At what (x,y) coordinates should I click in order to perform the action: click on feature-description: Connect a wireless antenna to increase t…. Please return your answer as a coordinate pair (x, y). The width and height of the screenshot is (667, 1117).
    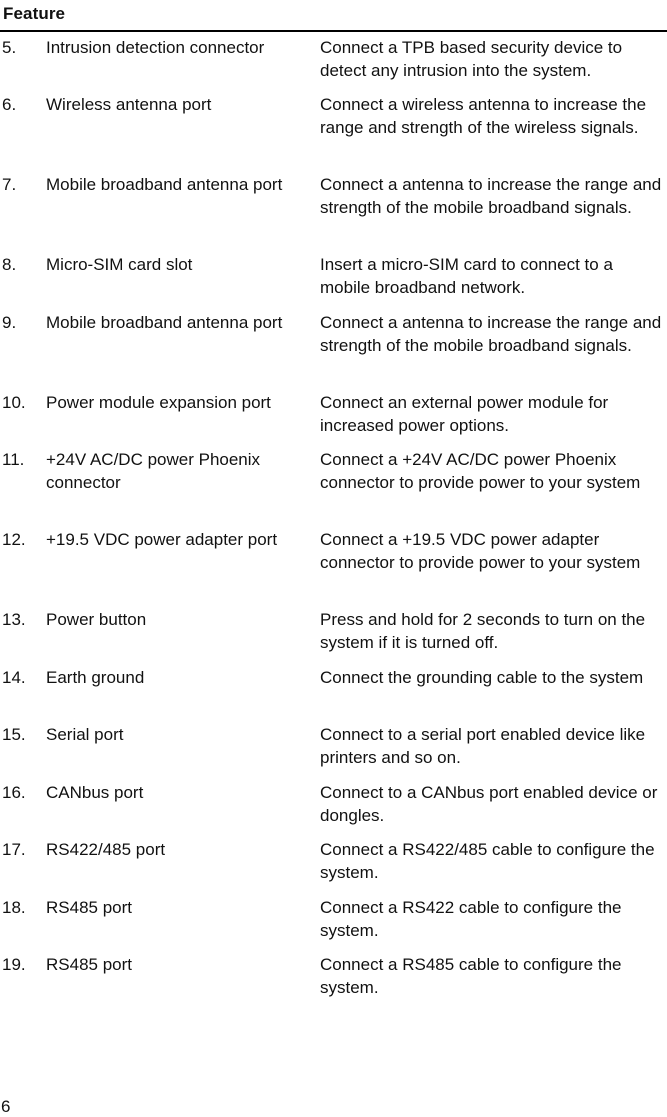
    Looking at the image, I should click on (483, 116).